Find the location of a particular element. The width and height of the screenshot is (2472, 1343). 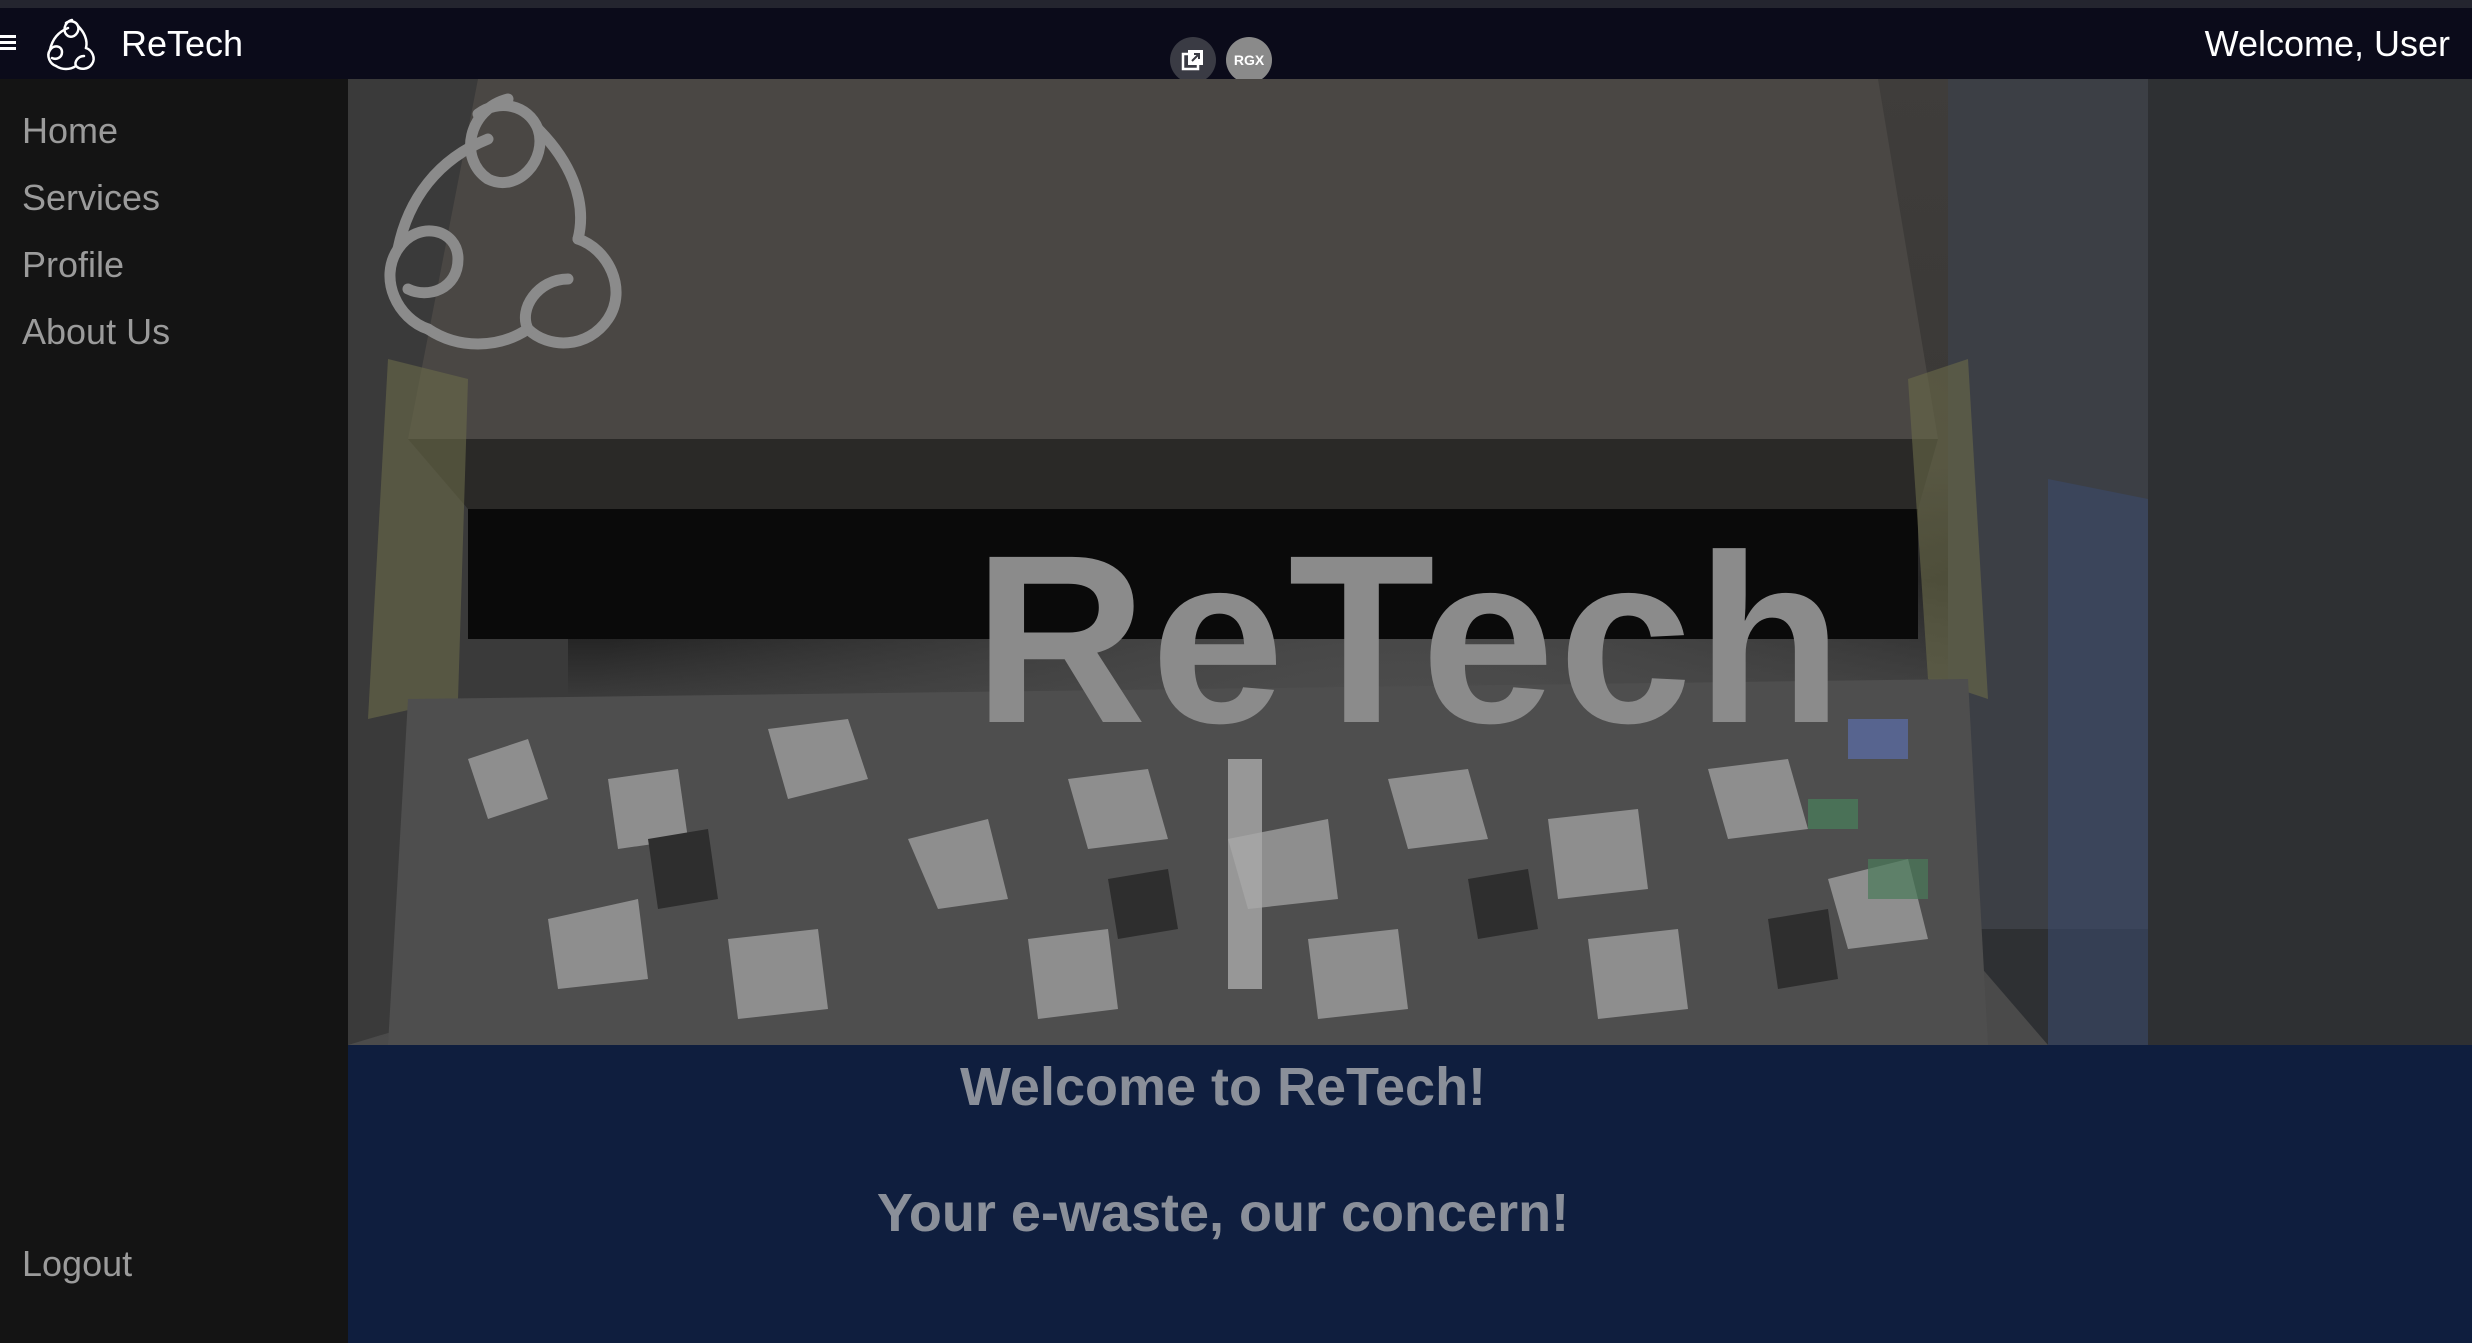

popout-icon is located at coordinates (1193, 60).